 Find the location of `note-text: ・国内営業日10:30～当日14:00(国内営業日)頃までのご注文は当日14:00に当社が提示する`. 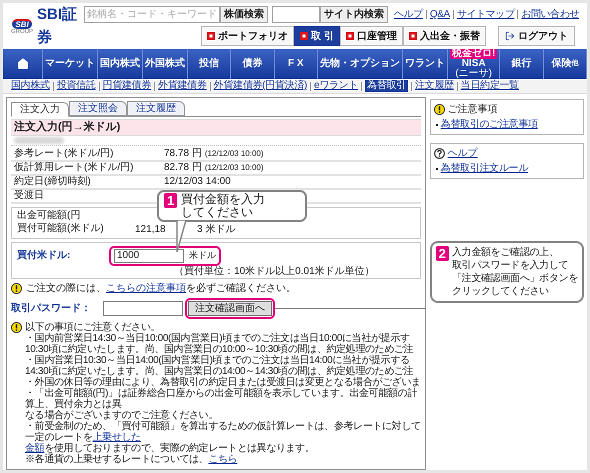

note-text: ・国内営業日10:30～当日14:00(国内営業日)頃までのご注文は当日14:00に当社が提示する is located at coordinates (217, 360).